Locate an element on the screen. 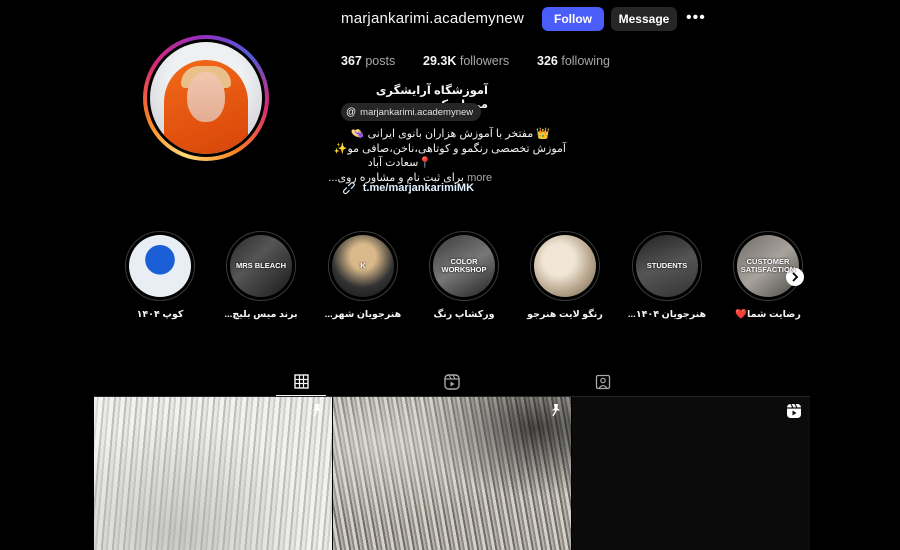 The height and width of the screenshot is (550, 900). posts-count-value: 367 is located at coordinates (351, 61).